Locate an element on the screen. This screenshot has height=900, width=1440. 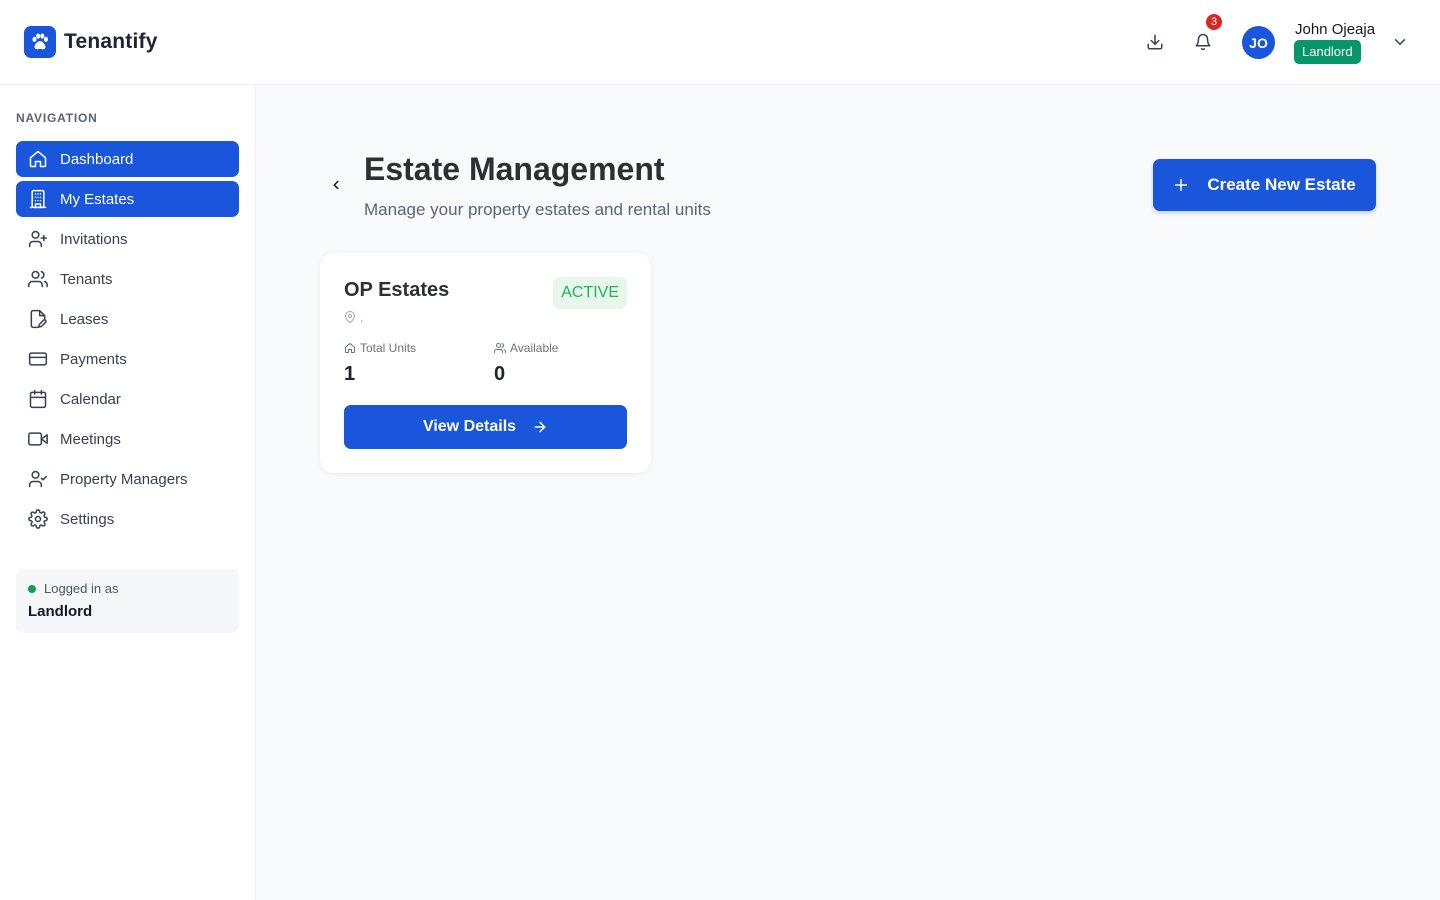
calendar-icon is located at coordinates (38, 399).